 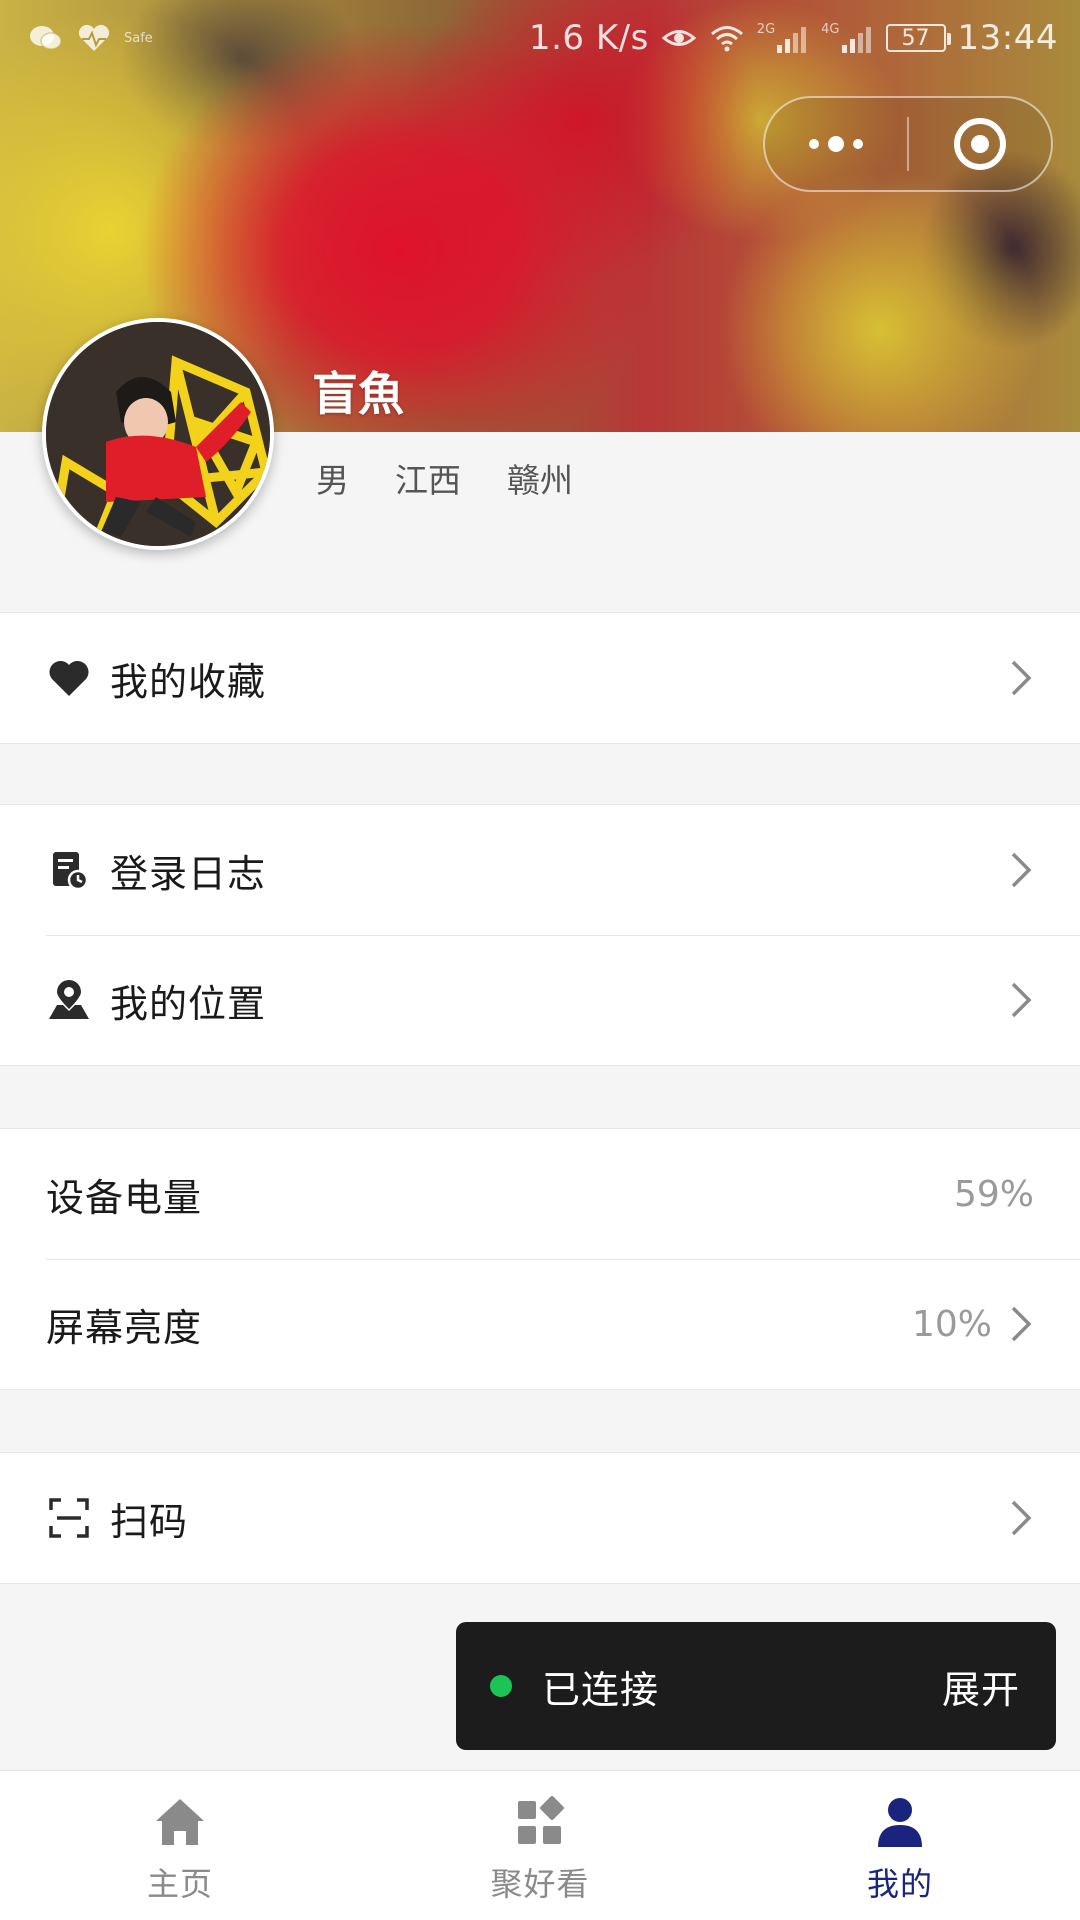 What do you see at coordinates (981, 1686) in the screenshot?
I see `expand-button: 展开` at bounding box center [981, 1686].